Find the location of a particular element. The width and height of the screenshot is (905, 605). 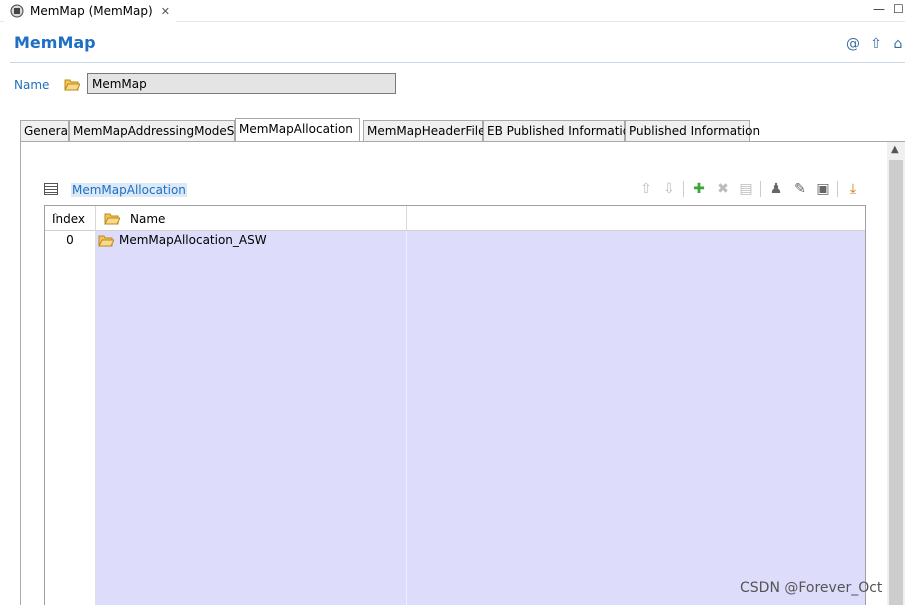

add-icon: ✚ is located at coordinates (699, 189).